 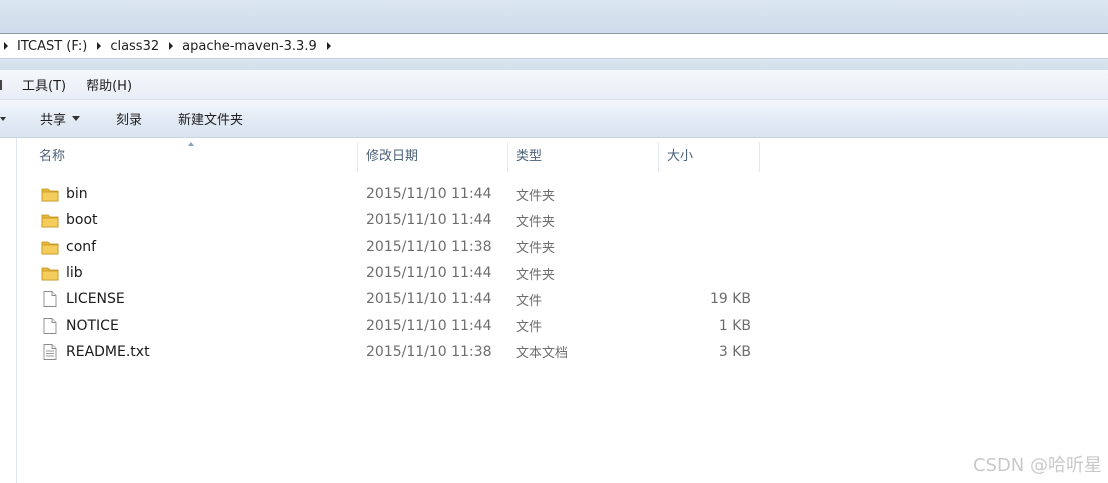 I want to click on column-name-label: 名称, so click(x=52, y=156).